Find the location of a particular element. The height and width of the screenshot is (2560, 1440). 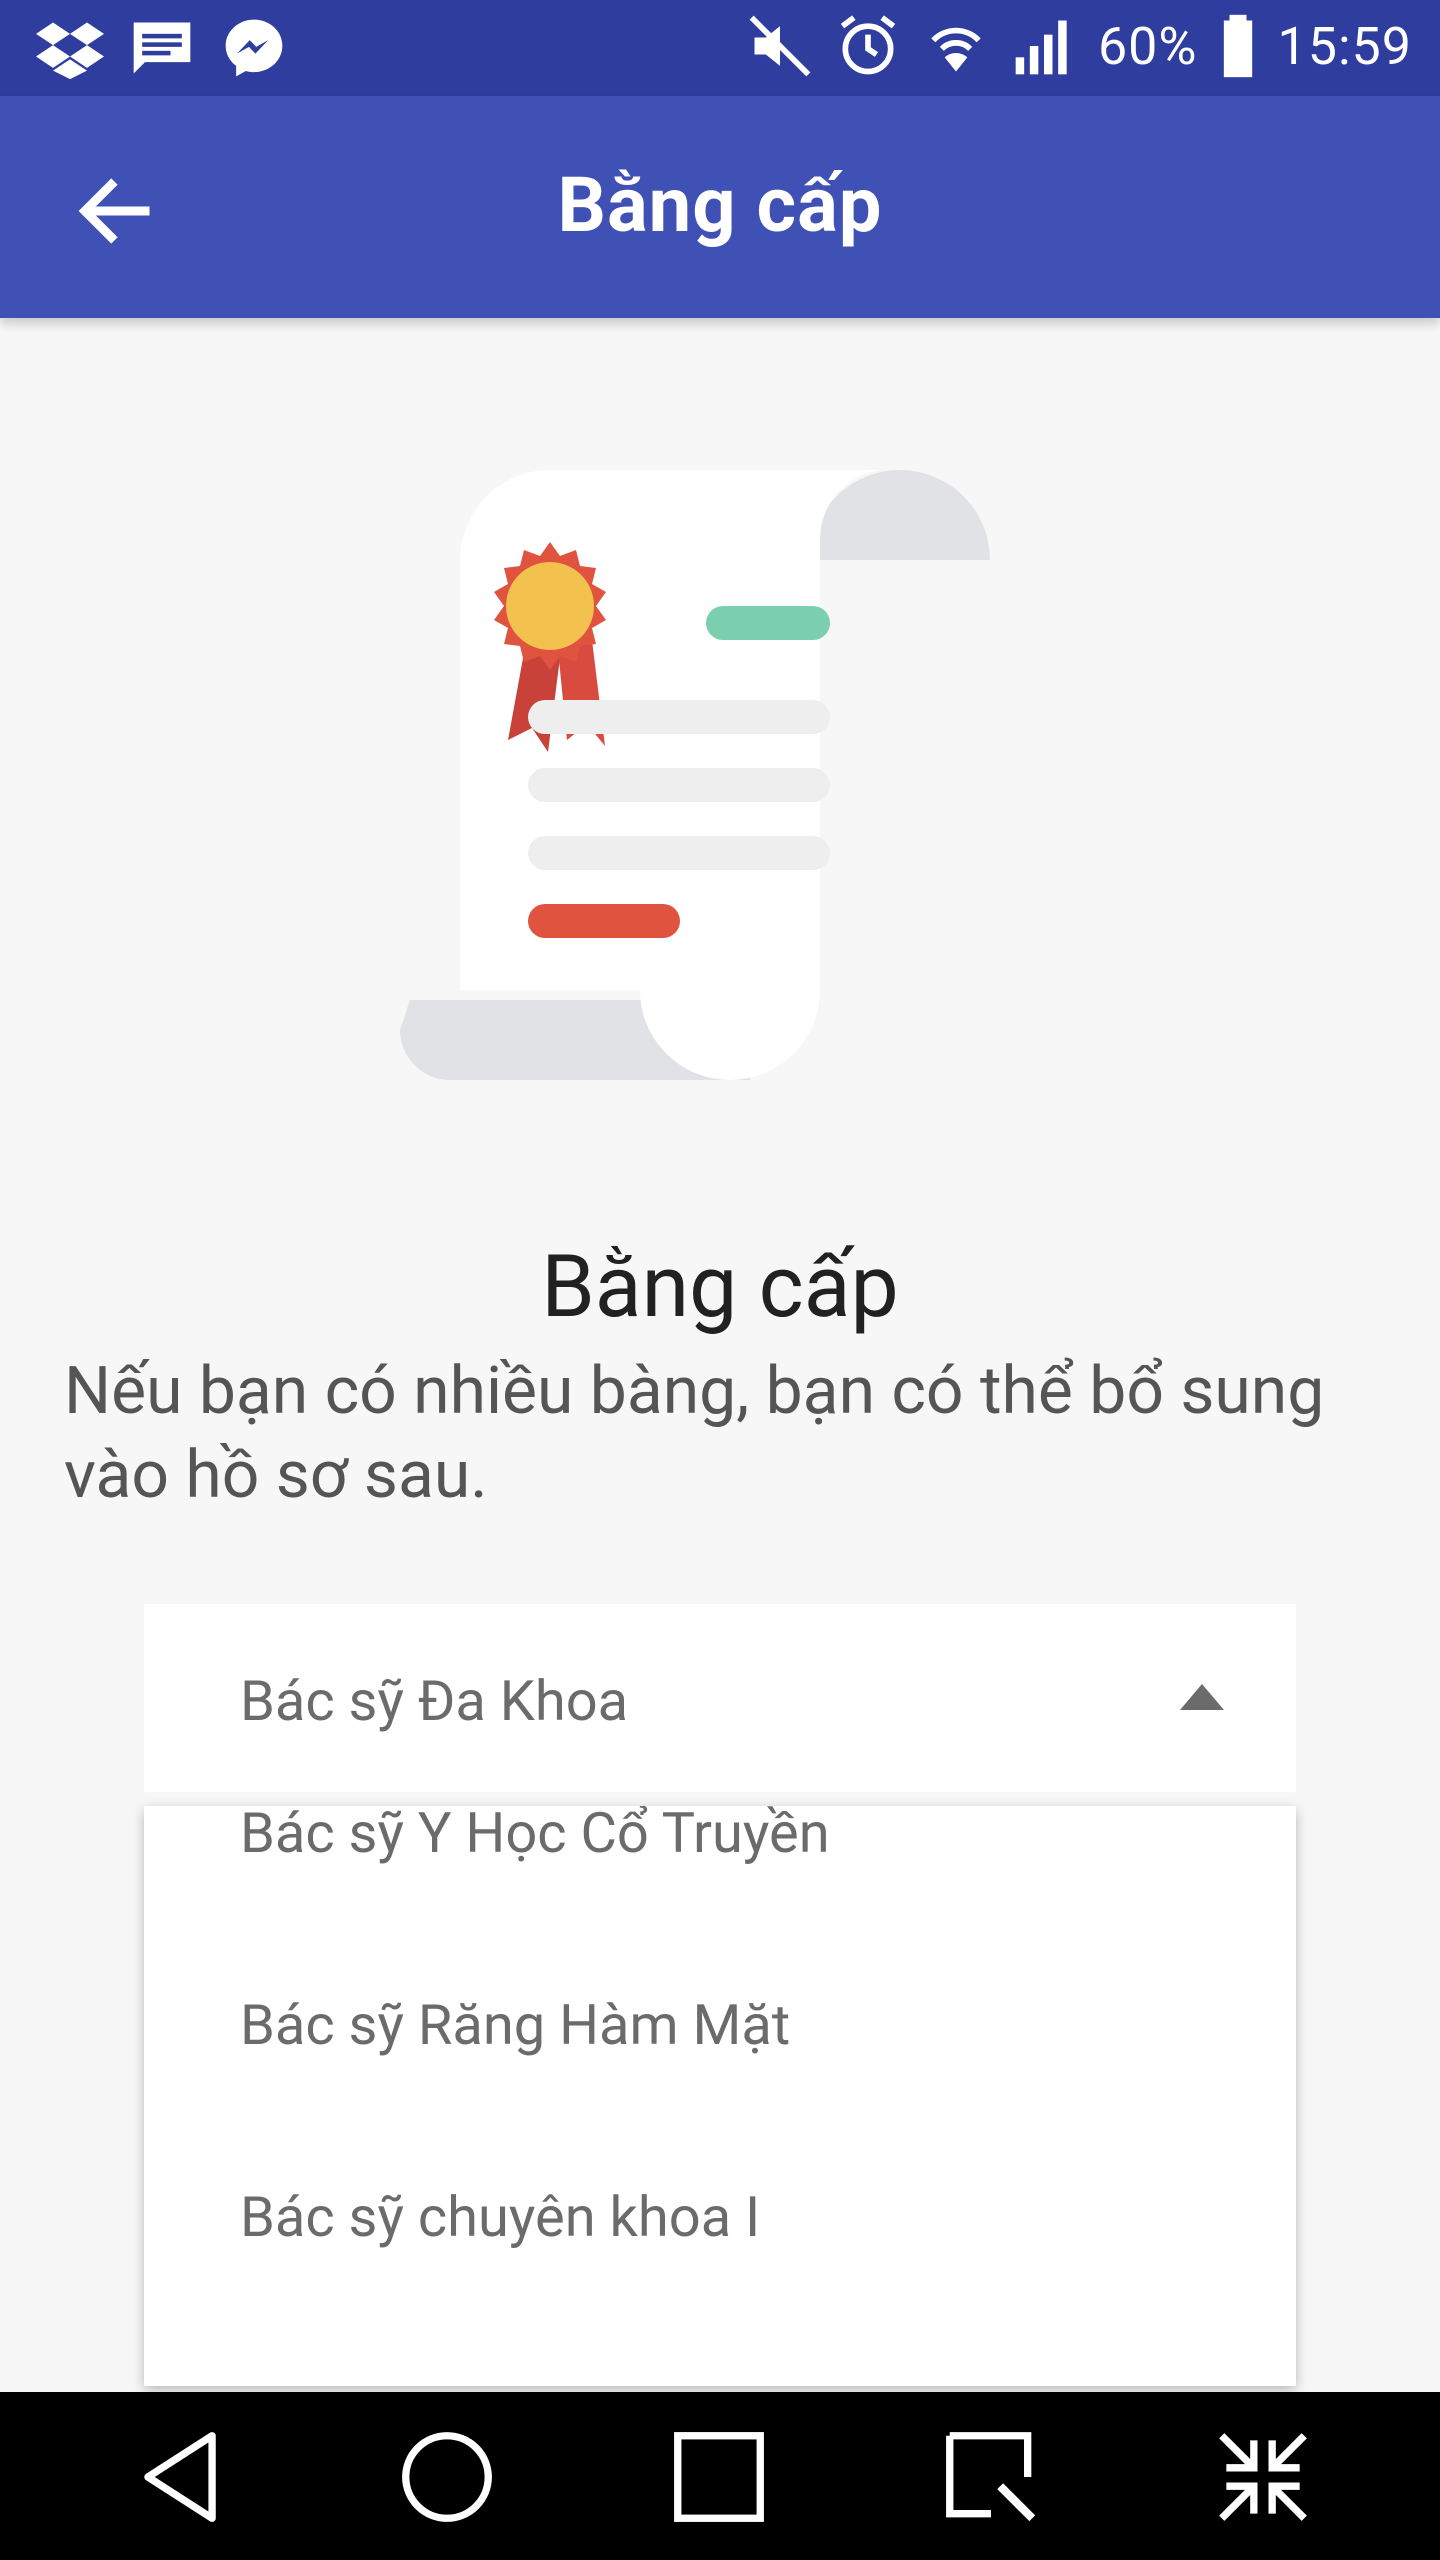

message-icon is located at coordinates (162, 48).